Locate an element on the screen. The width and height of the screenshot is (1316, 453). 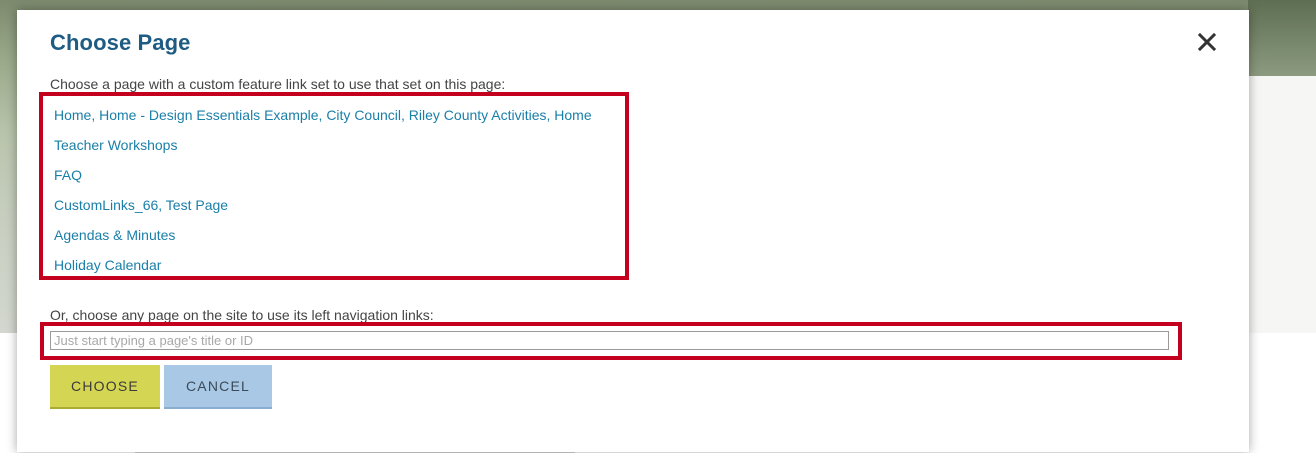
choose-button: CHOOSE is located at coordinates (105, 387).